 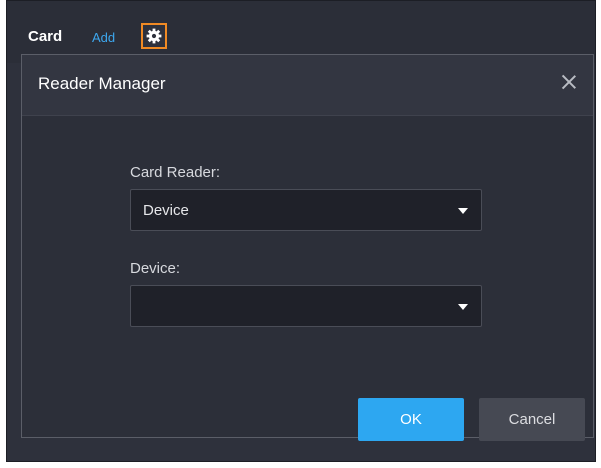 I want to click on dialog-title: Reader Manager, so click(x=102, y=83).